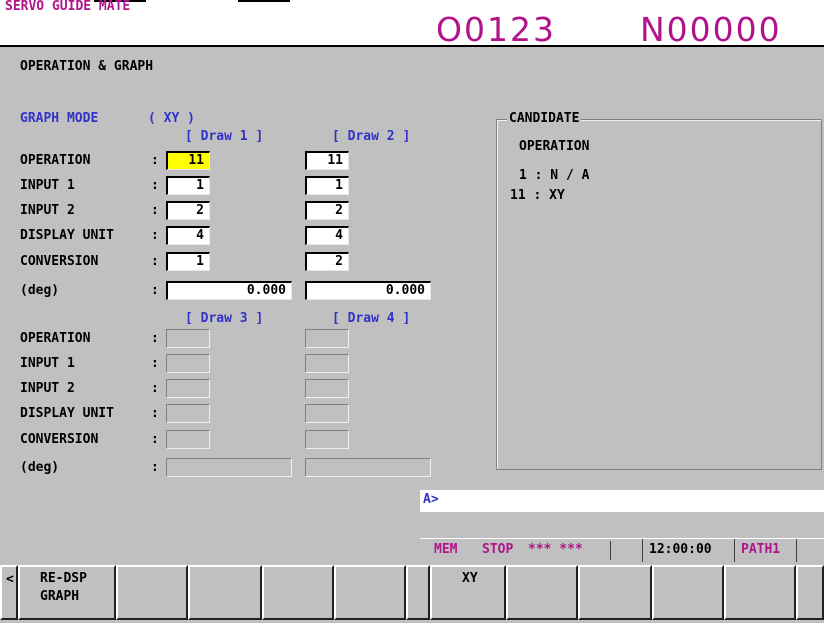 This screenshot has height=623, width=824. I want to click on app-title: SERVO GUIDE MATE, so click(68, 7).